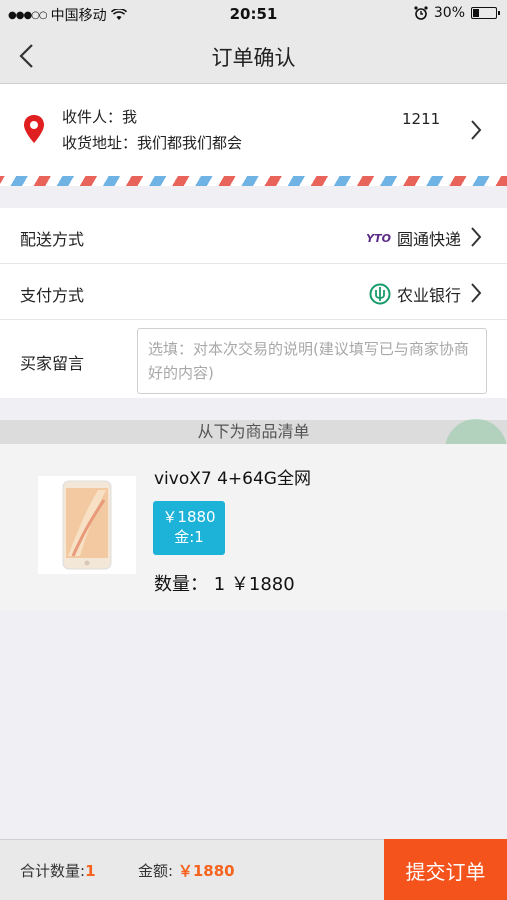  I want to click on shipping-carrier: 圆通快递, so click(428, 239).